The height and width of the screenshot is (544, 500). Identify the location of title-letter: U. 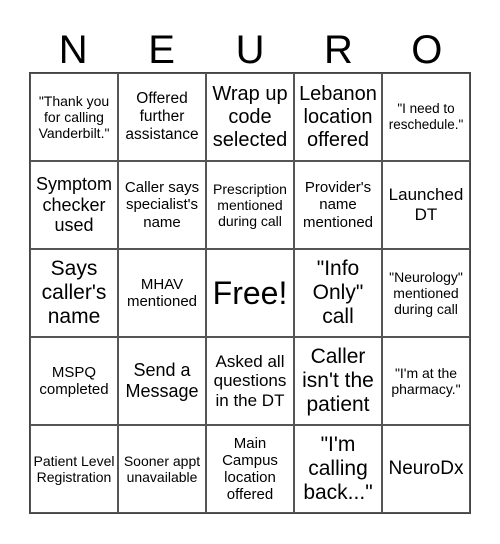
(250, 50).